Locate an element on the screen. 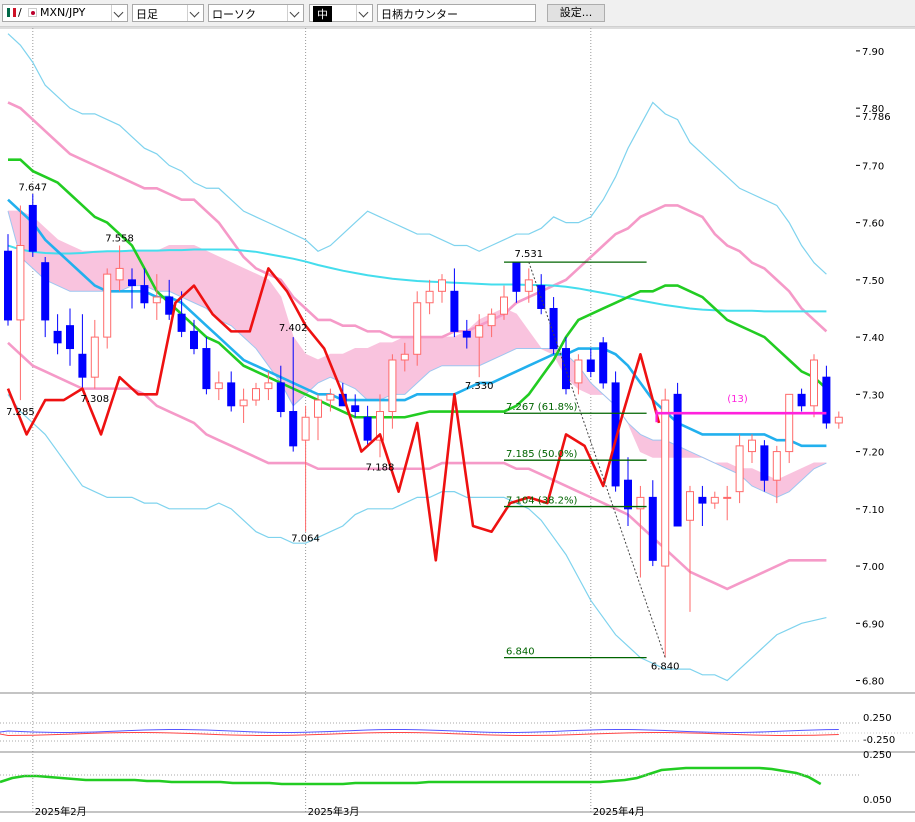 Image resolution: width=915 pixels, height=822 pixels. date-axis: 2025年2月 2025年3月 2025年4月 is located at coordinates (457, 811).